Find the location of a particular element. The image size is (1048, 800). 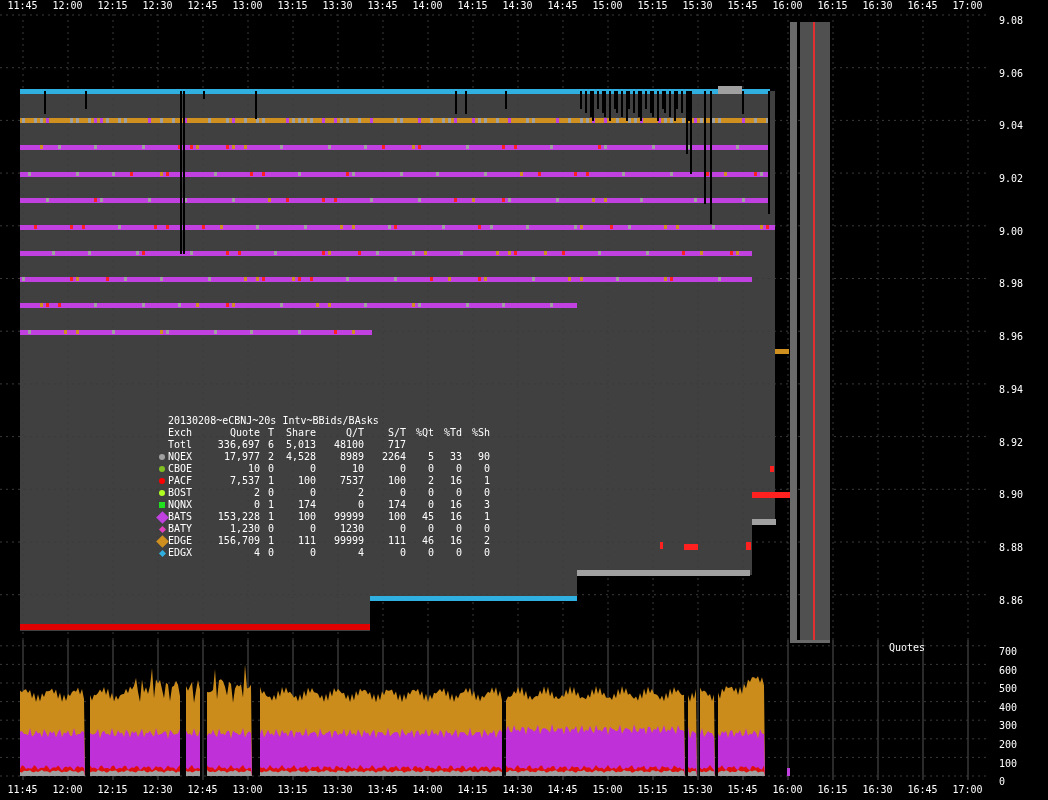

time-axis-label: 15:00 is located at coordinates (607, 790).